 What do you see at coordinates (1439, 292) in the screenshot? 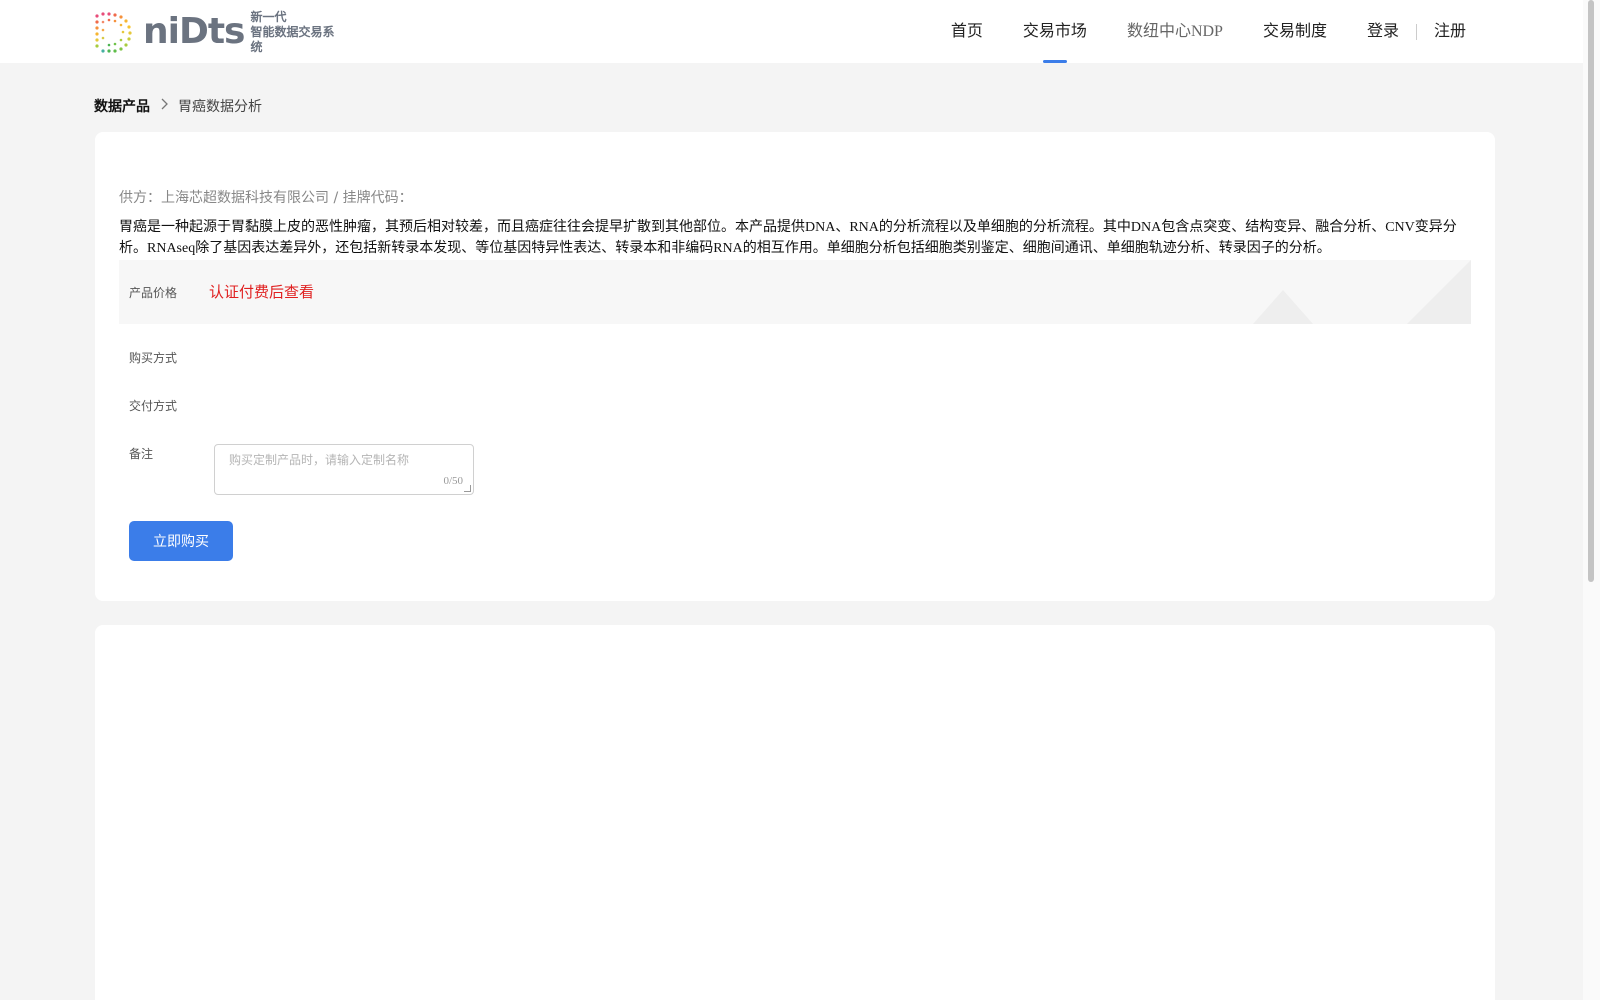
I see `decorative-triangle-corner` at bounding box center [1439, 292].